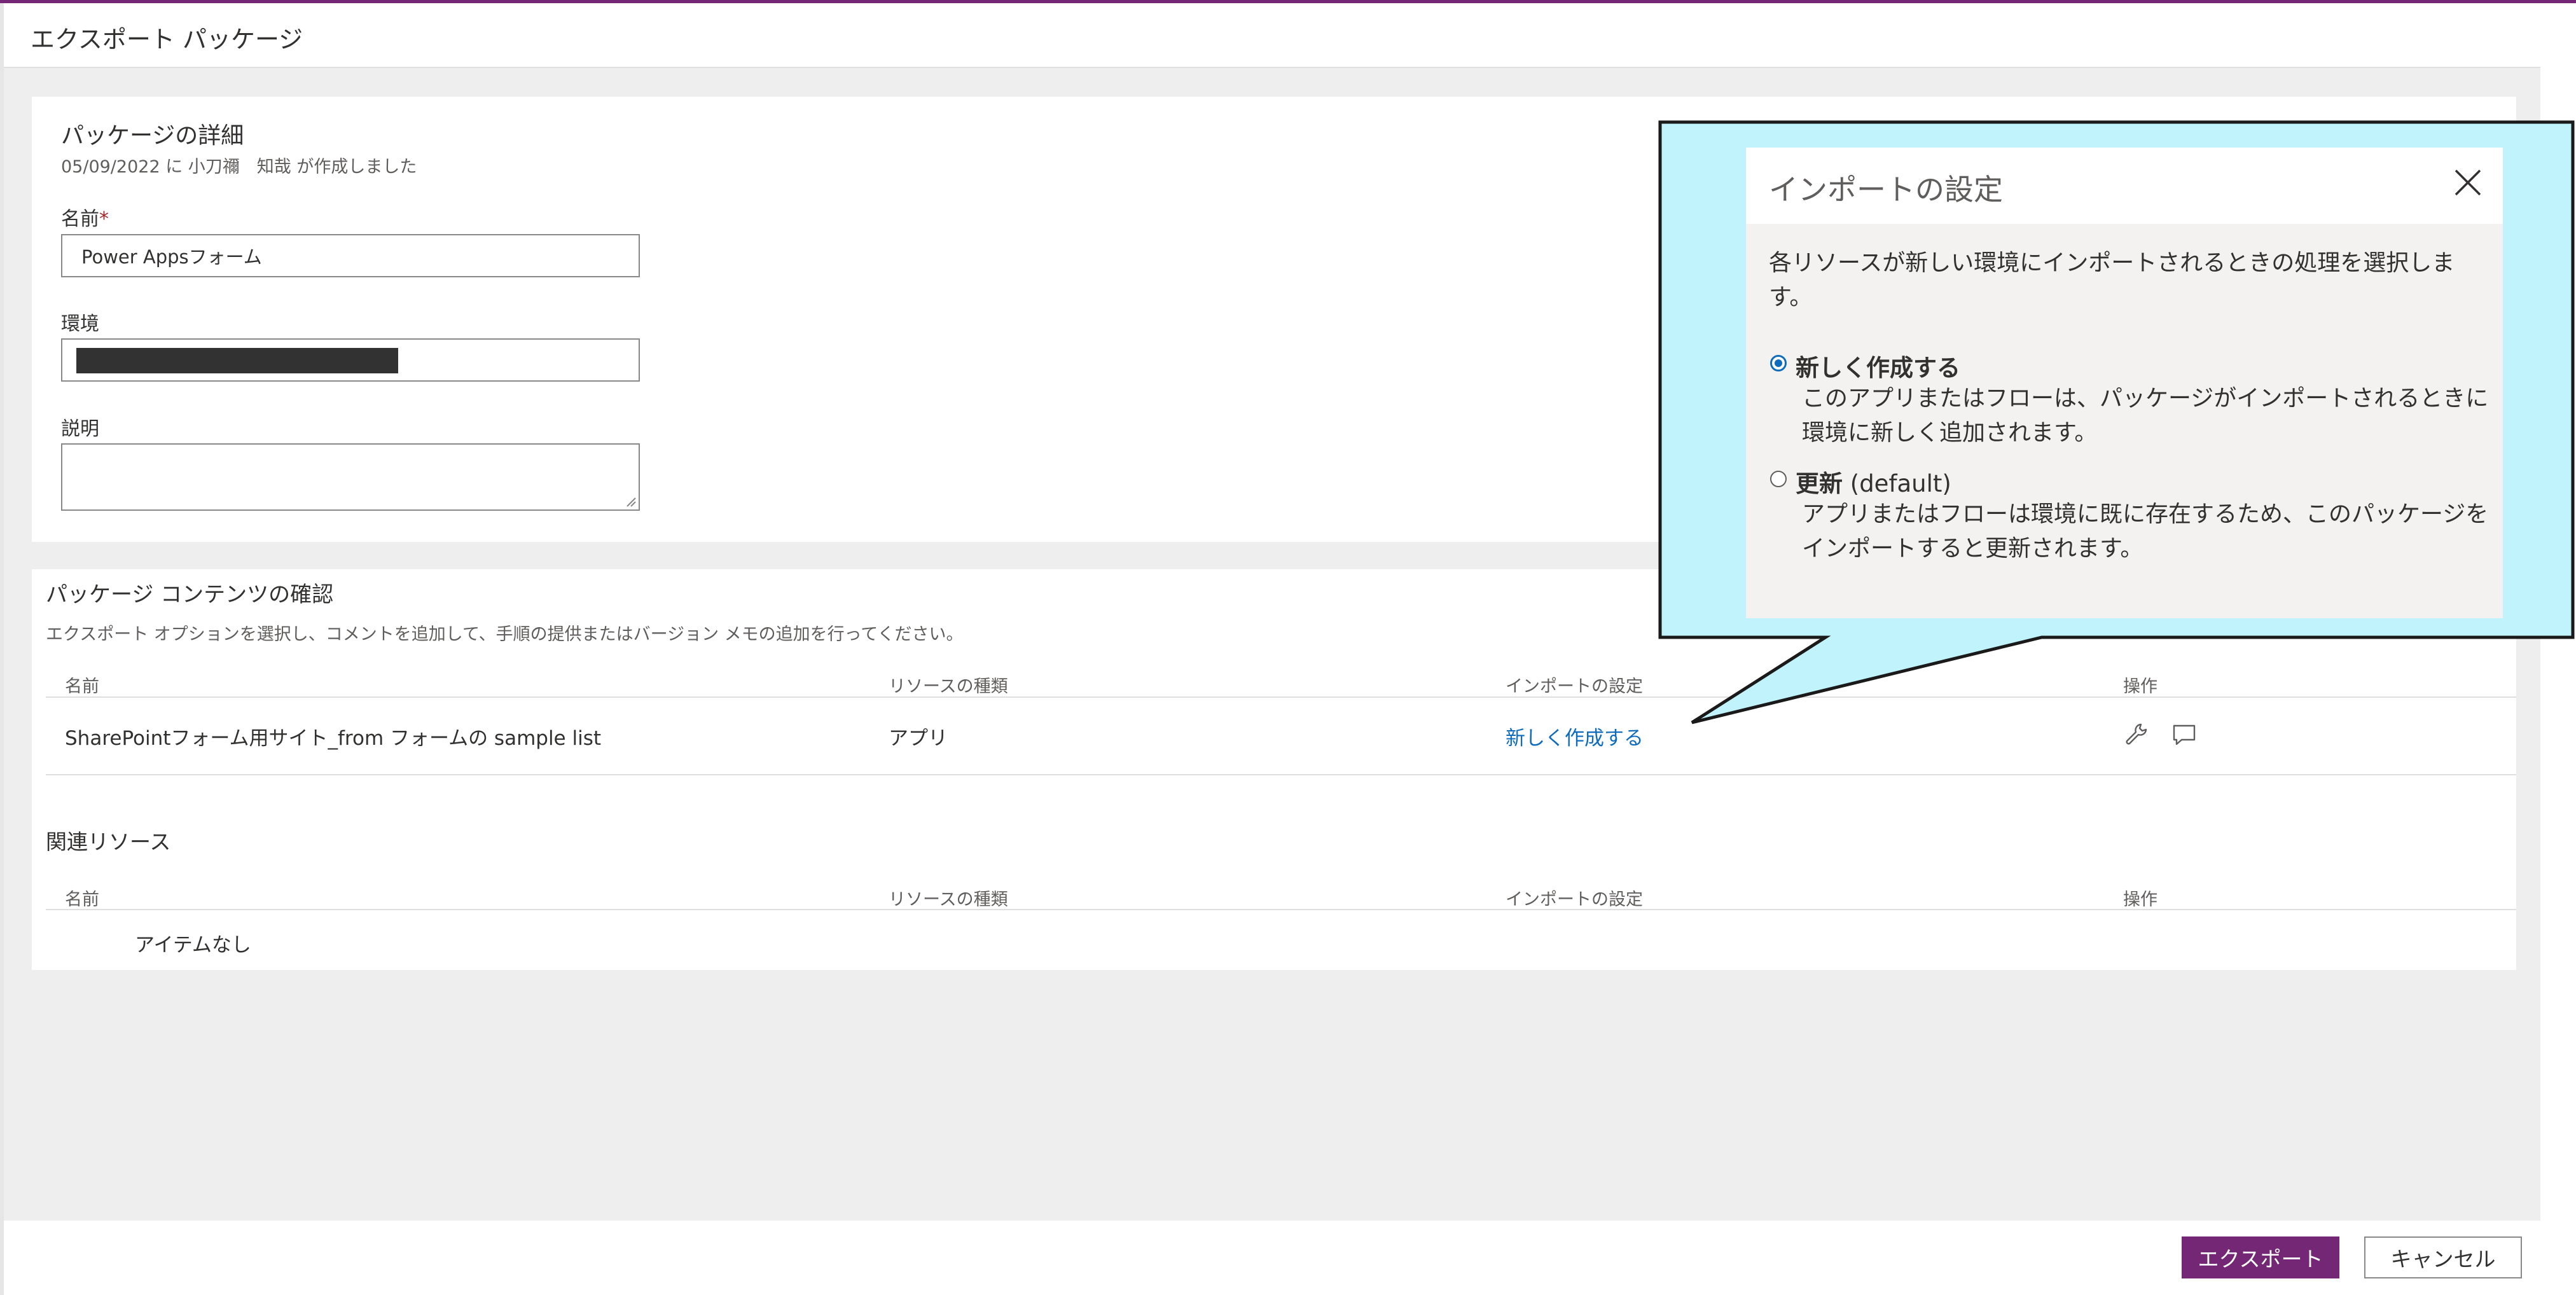 This screenshot has height=1295, width=2576. What do you see at coordinates (2260, 1257) in the screenshot?
I see `export-button: エクスポート` at bounding box center [2260, 1257].